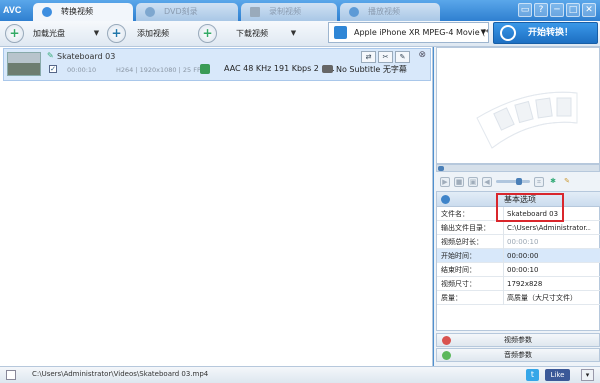 Image resolution: width=600 pixels, height=383 pixels. Describe the element at coordinates (354, 12) in the screenshot. I see `play-icon` at that location.